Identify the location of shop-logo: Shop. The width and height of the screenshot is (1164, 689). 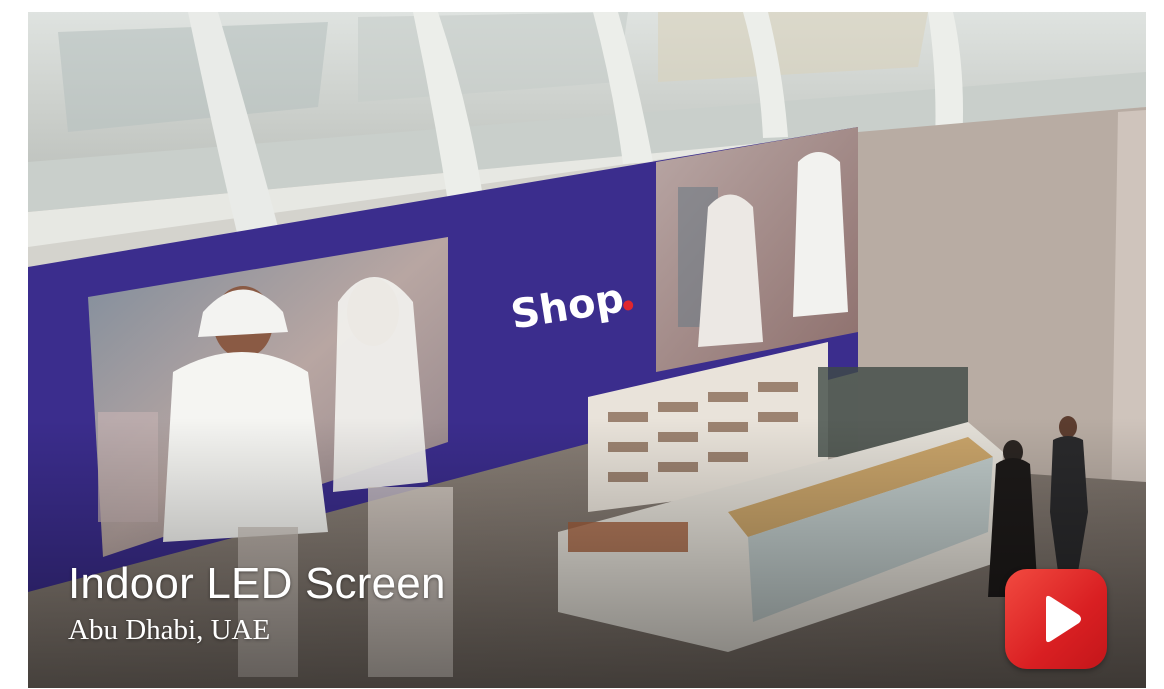
(571, 307).